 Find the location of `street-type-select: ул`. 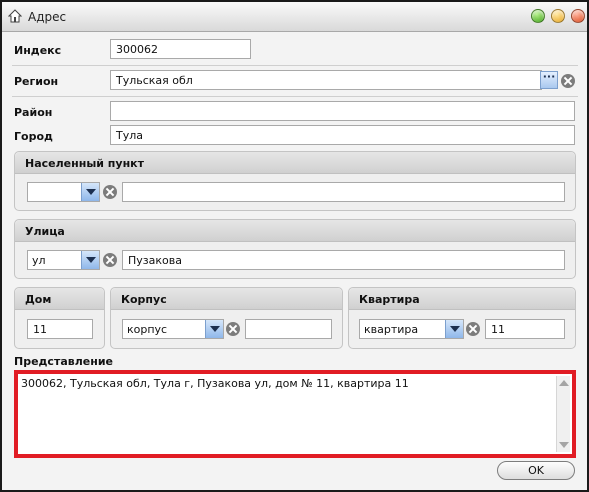

street-type-select: ул is located at coordinates (63, 260).